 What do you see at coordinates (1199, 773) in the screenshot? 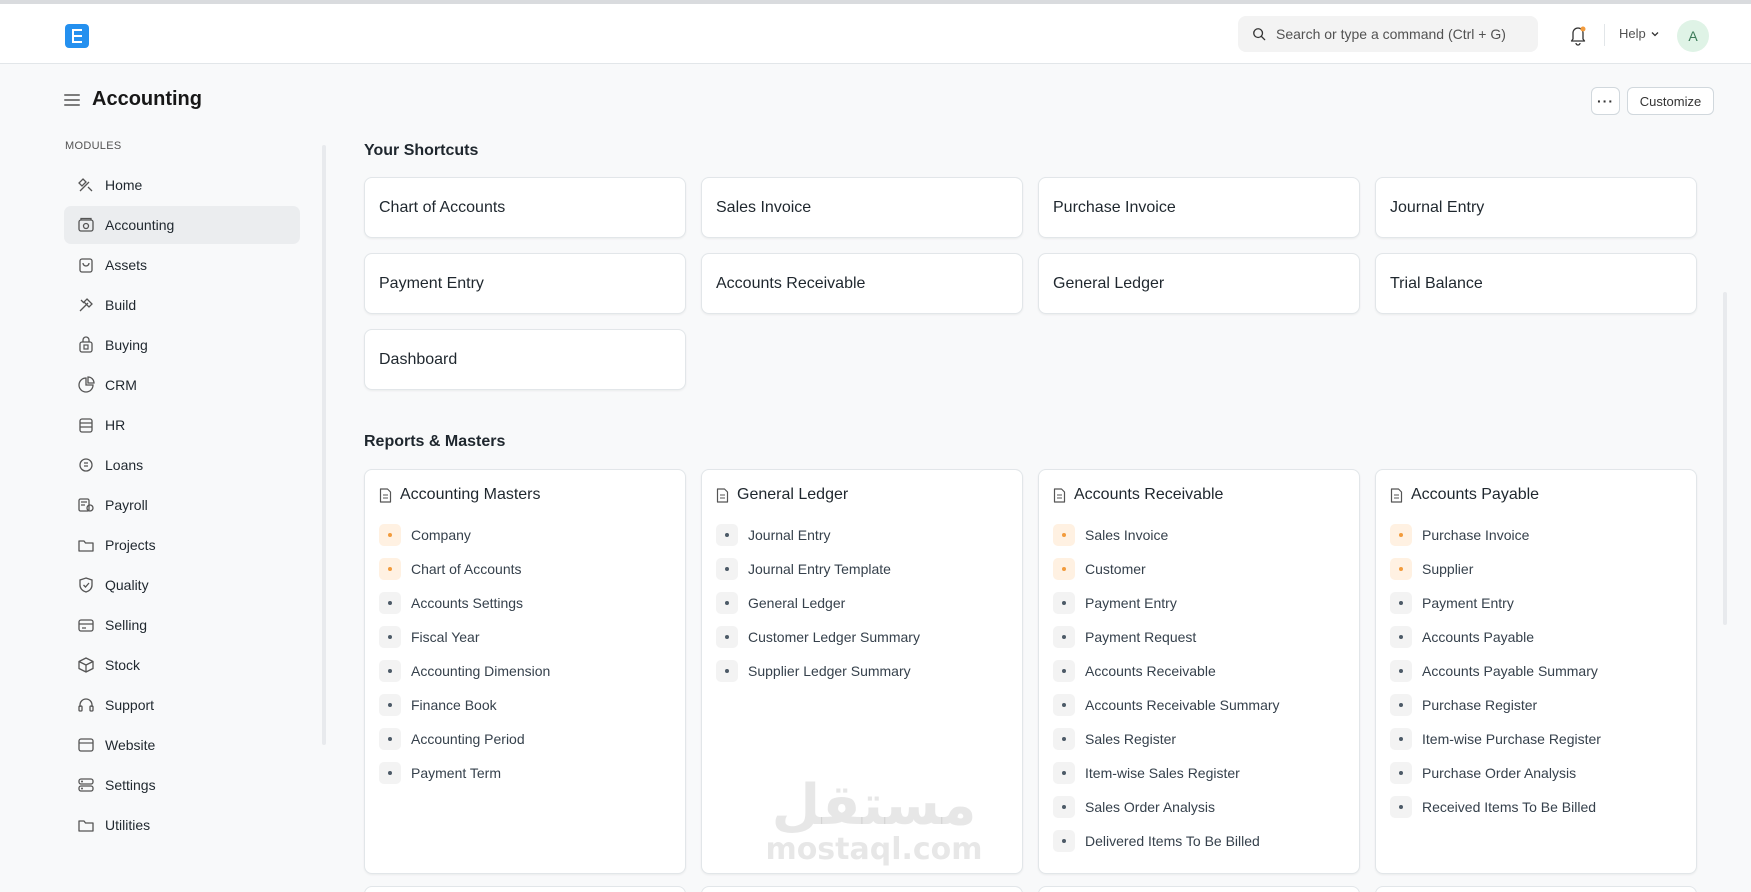
I see `report-link: Item-wise Sales Register` at bounding box center [1199, 773].